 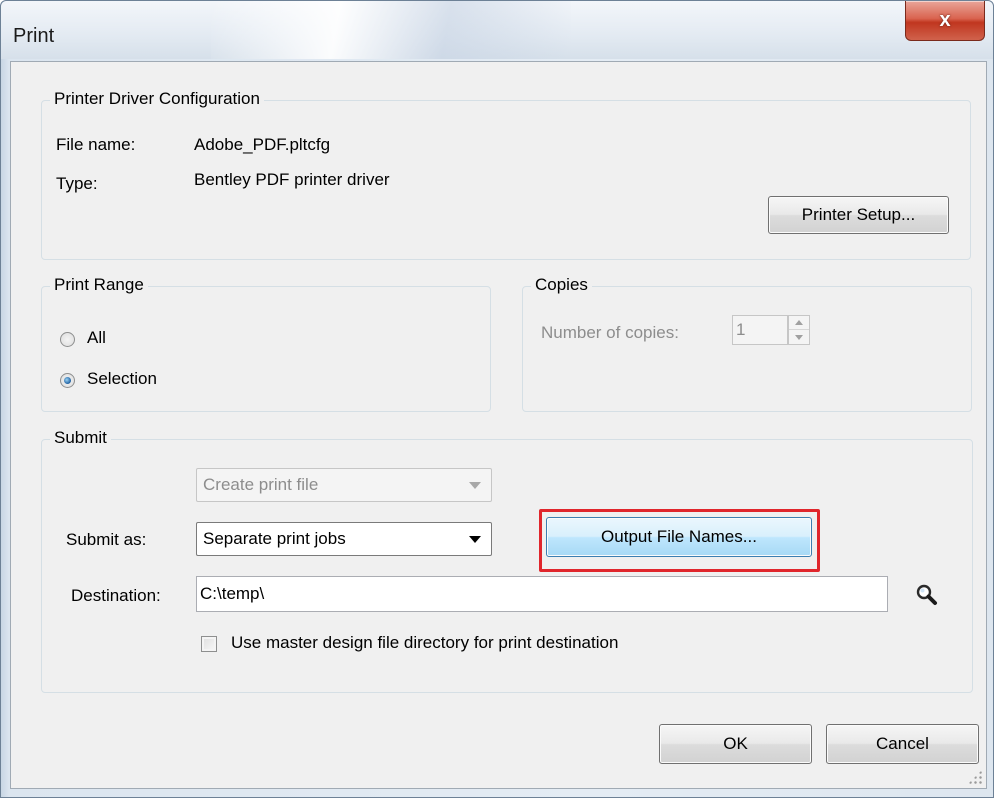 What do you see at coordinates (209, 644) in the screenshot?
I see `use-master-directory-checkbox` at bounding box center [209, 644].